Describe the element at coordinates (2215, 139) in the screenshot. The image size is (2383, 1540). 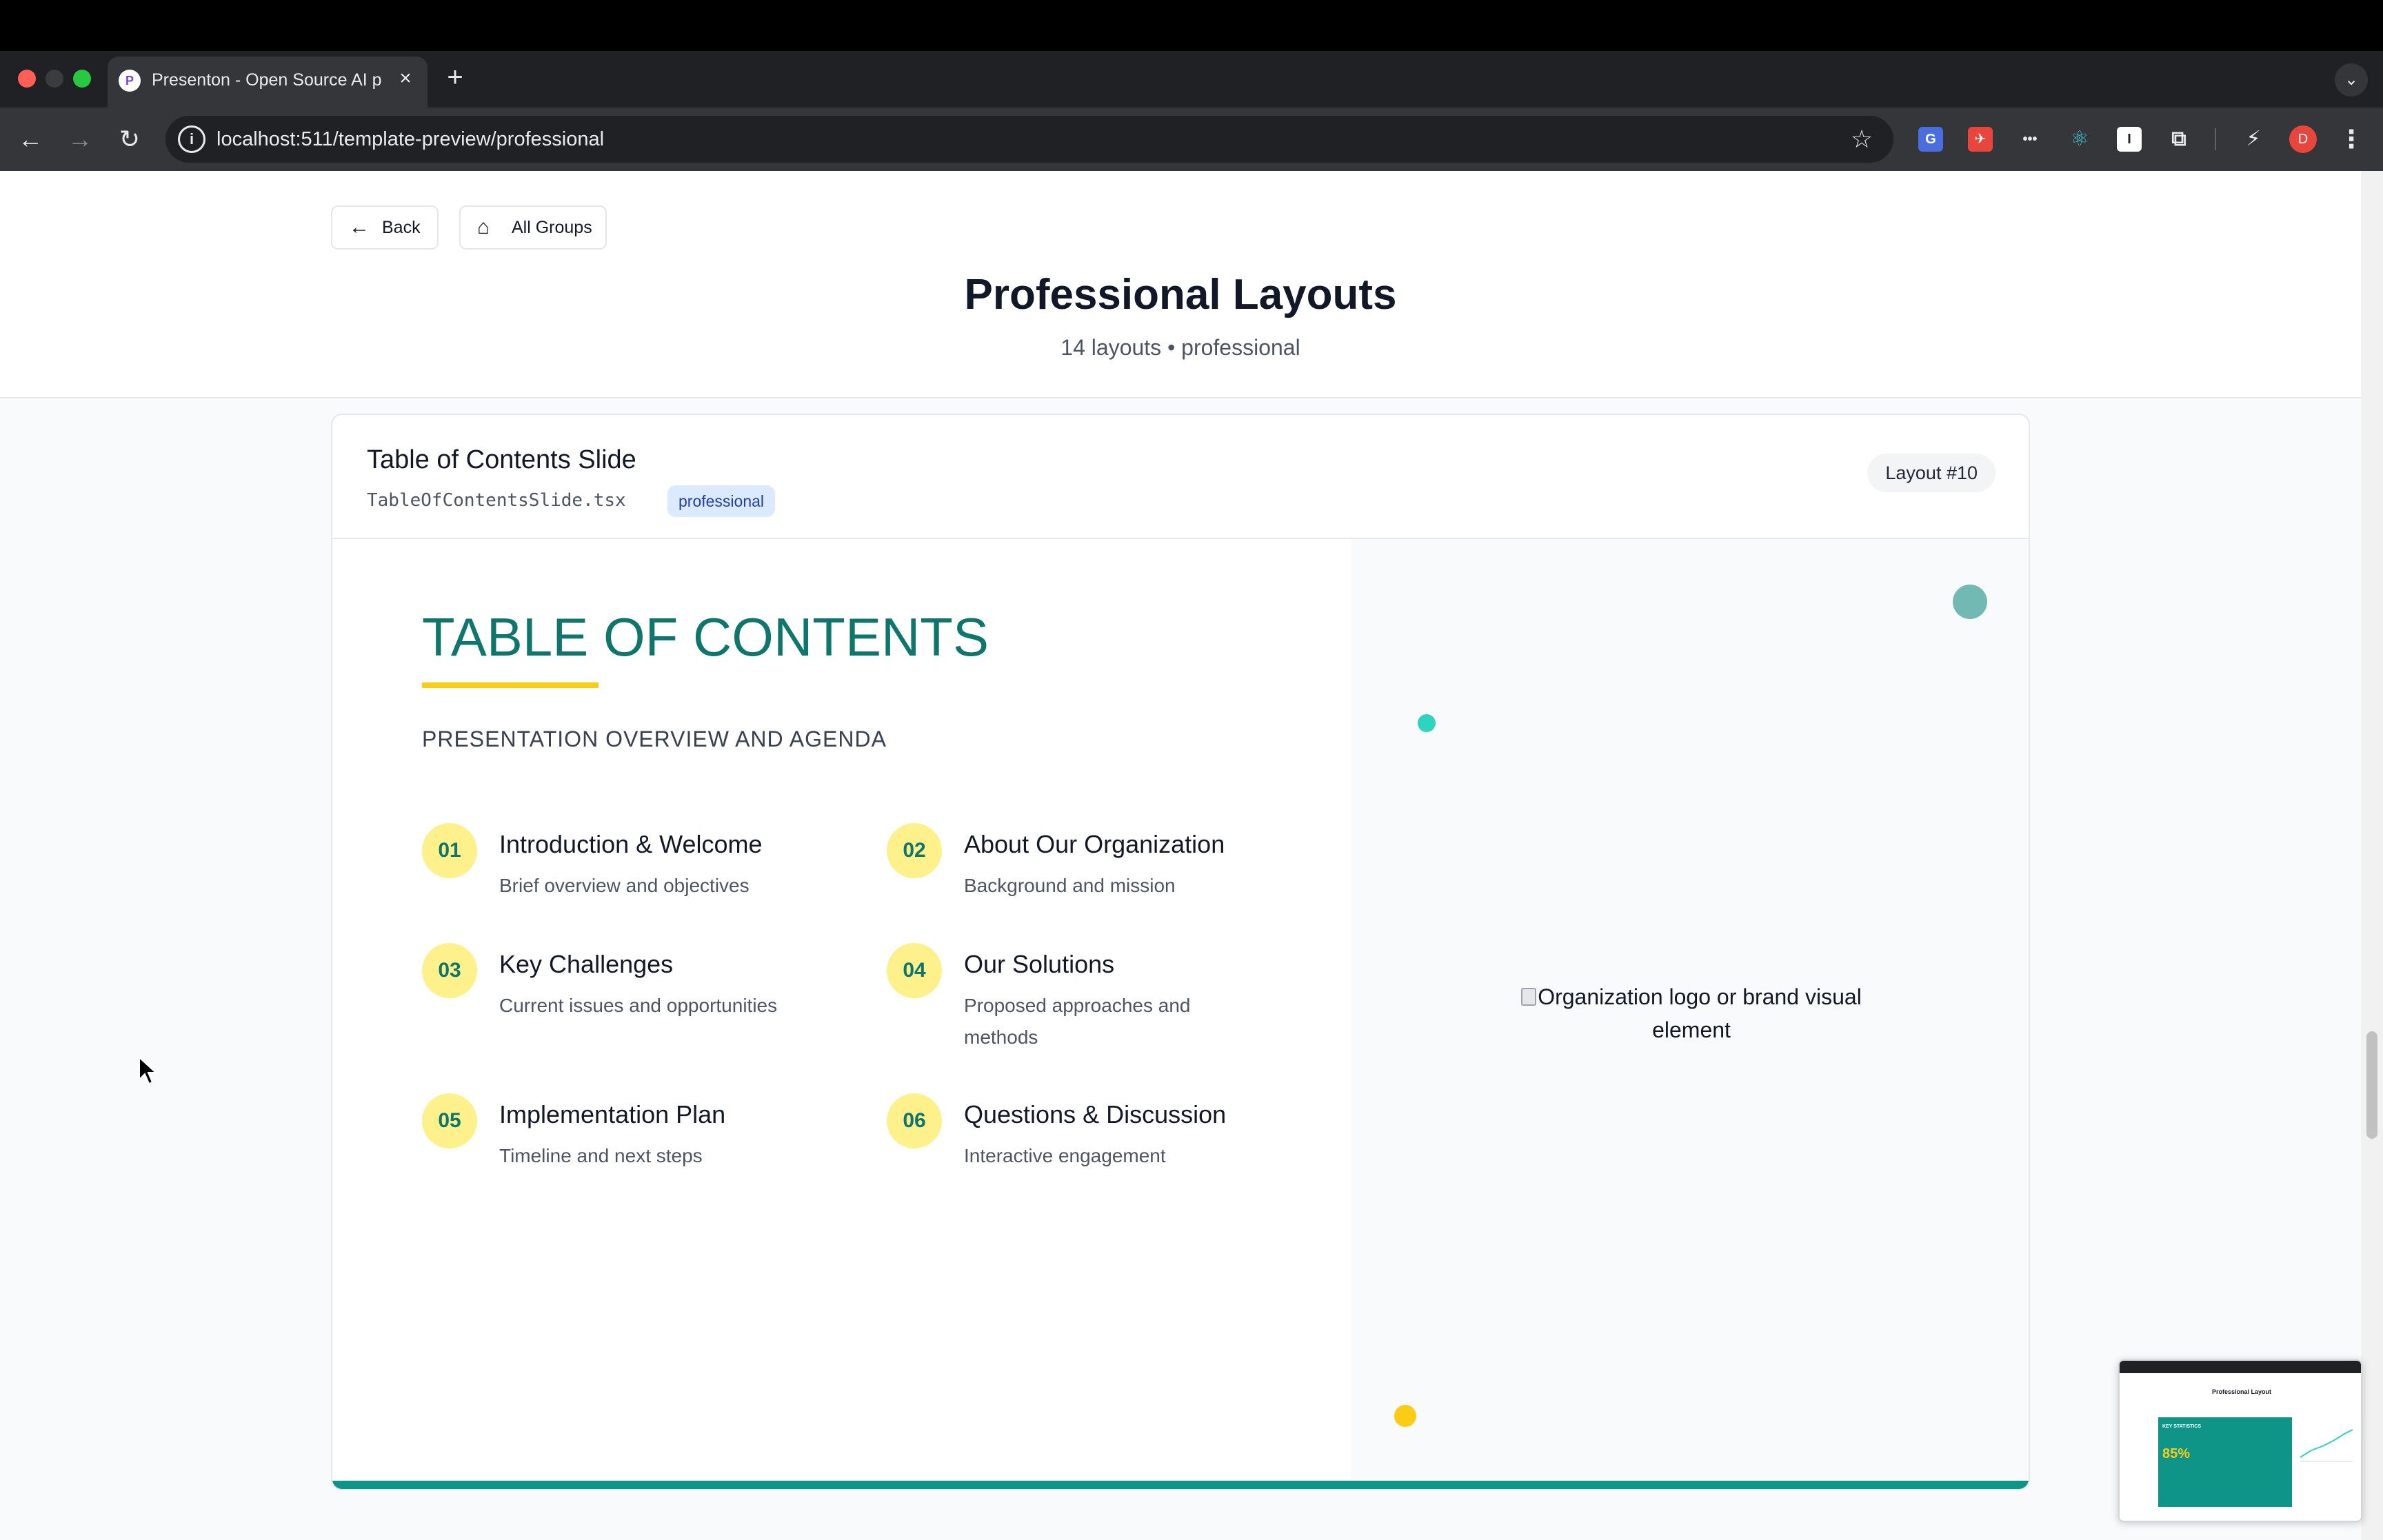
I see `toolbar-divider` at that location.